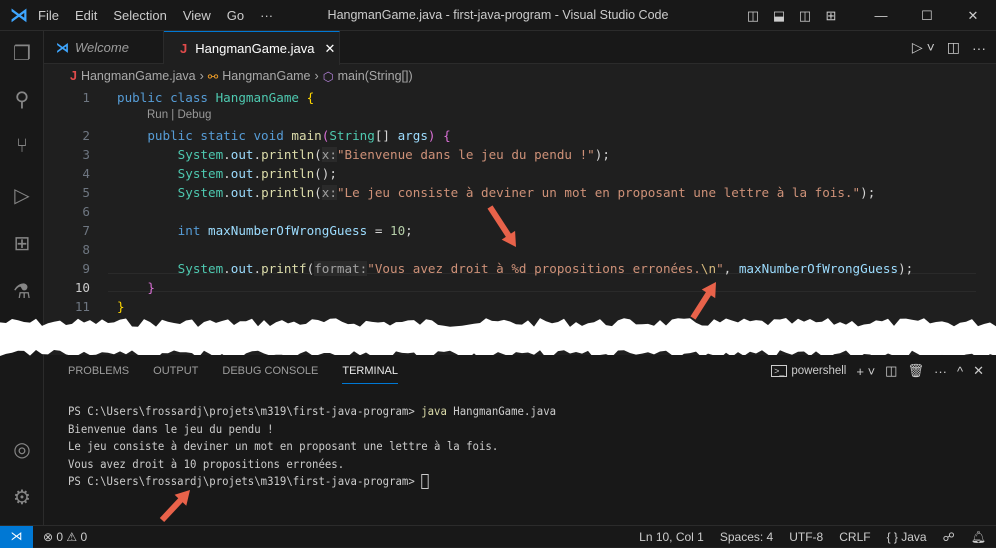 This screenshot has height=548, width=996. What do you see at coordinates (907, 537) in the screenshot?
I see `language-mode: { } Java` at bounding box center [907, 537].